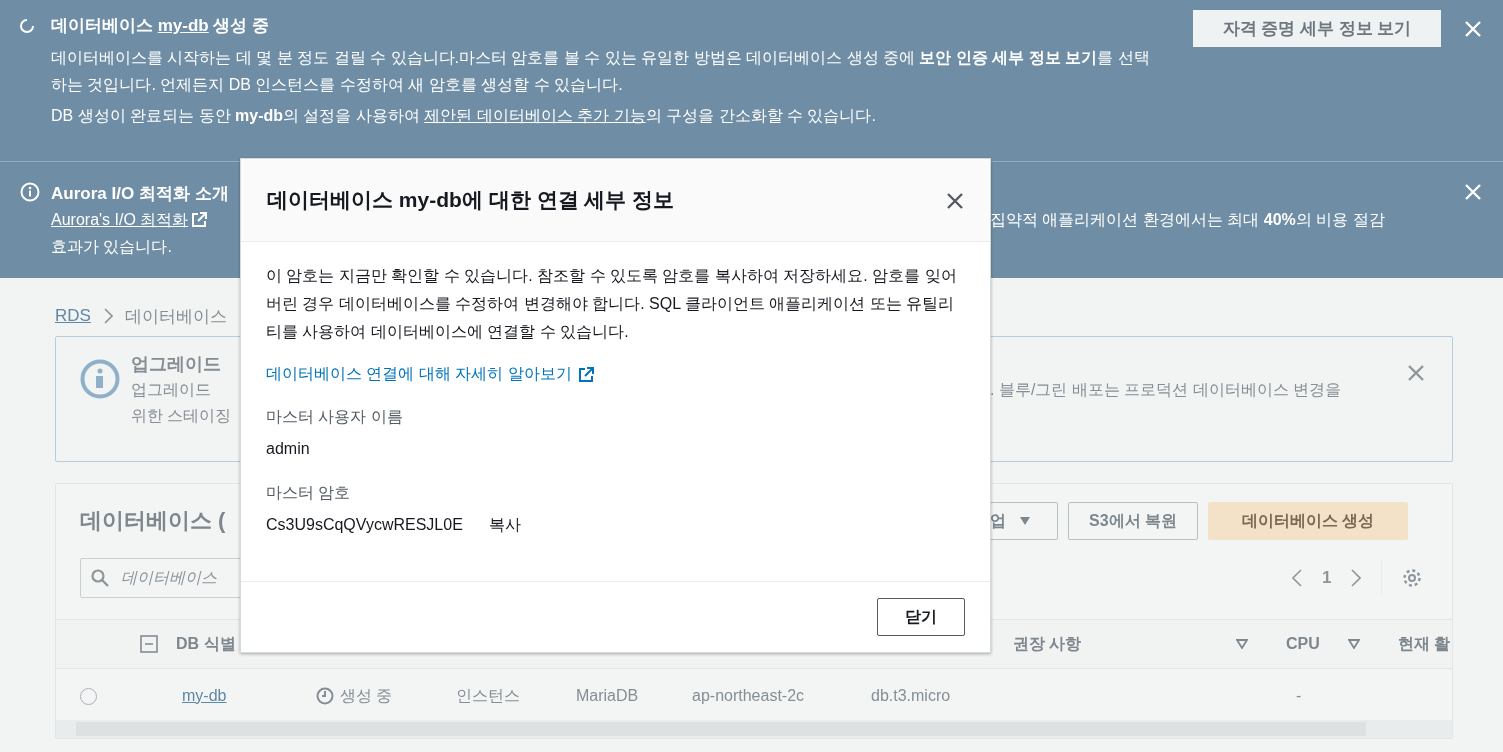 The image size is (1503, 752). Describe the element at coordinates (325, 696) in the screenshot. I see `clock-icon` at that location.